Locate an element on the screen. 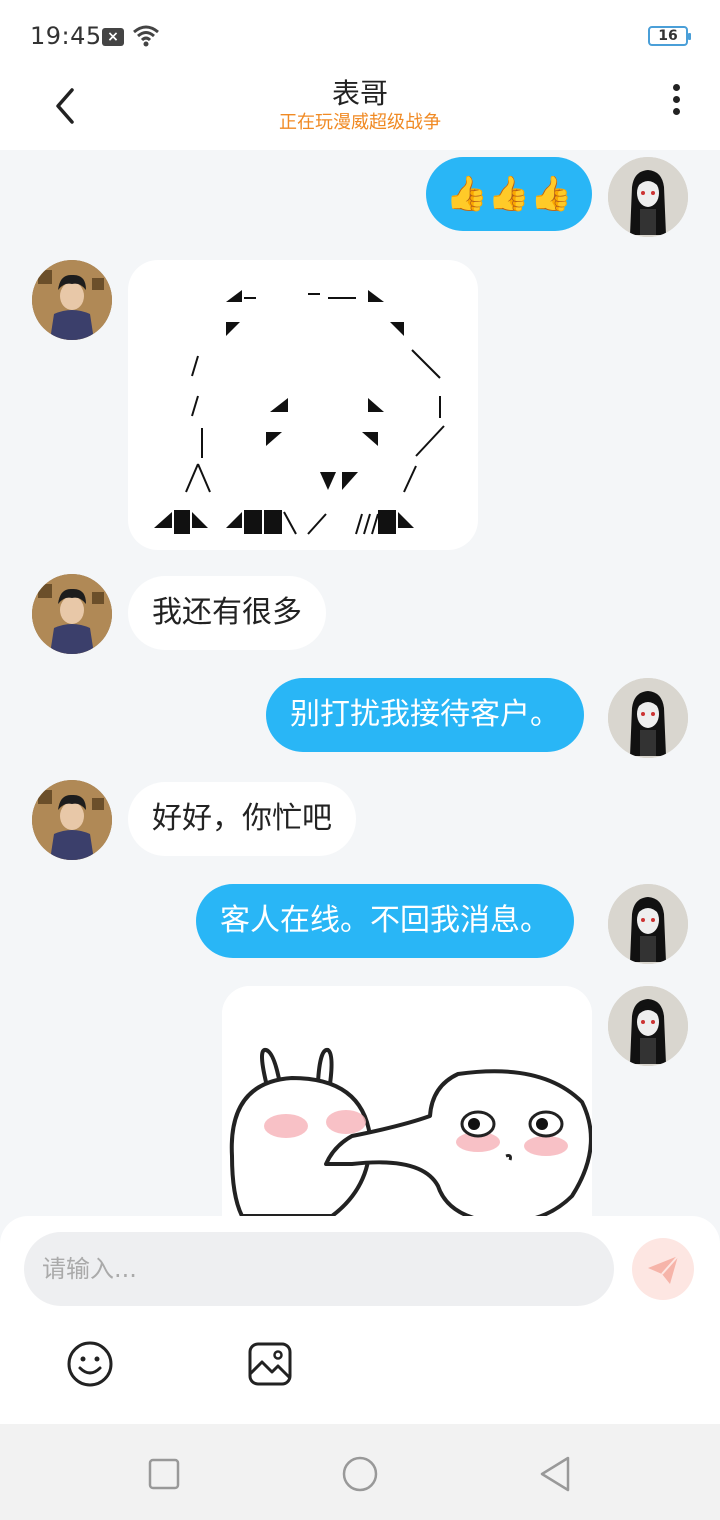  image-icon is located at coordinates (270, 1364).